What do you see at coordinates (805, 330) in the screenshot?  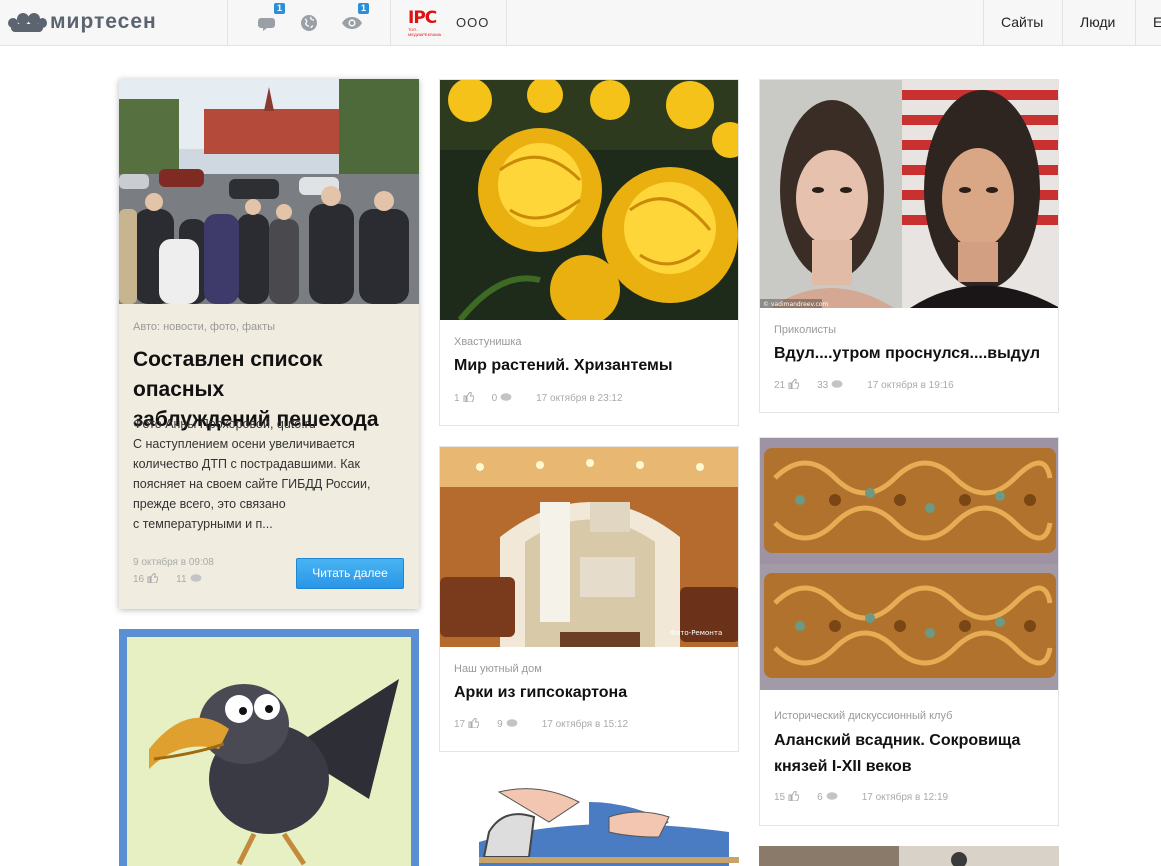 I see `post-category: Приколисты` at bounding box center [805, 330].